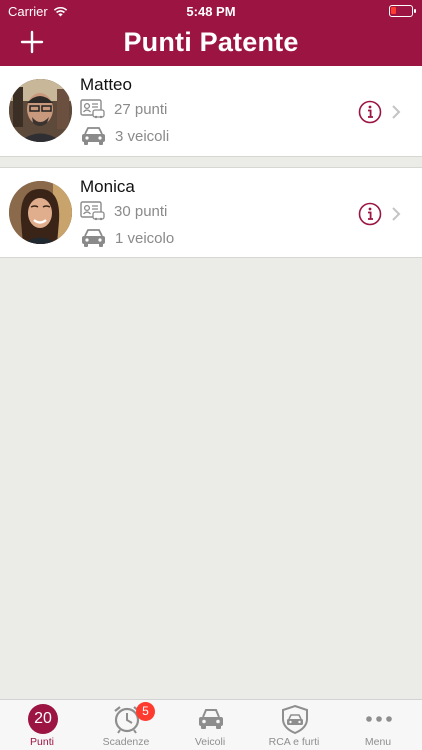 This screenshot has width=422, height=750. Describe the element at coordinates (141, 109) in the screenshot. I see `points-label: 27 punti` at that location.